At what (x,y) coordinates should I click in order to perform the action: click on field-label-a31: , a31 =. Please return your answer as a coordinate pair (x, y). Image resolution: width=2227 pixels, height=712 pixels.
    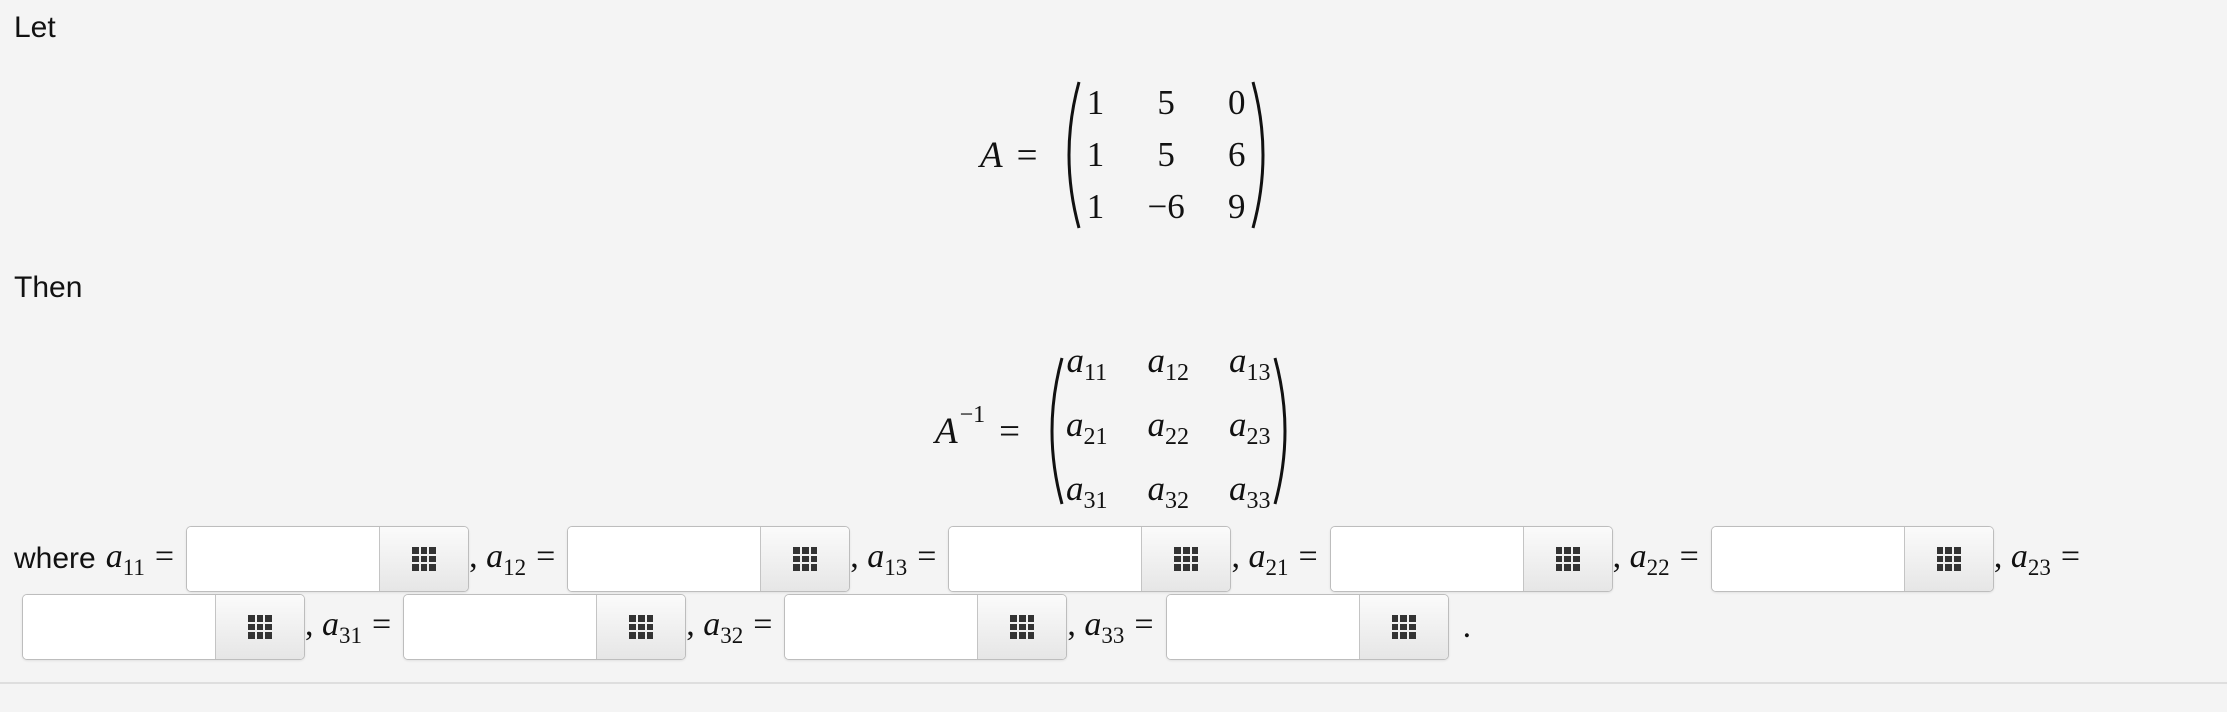
    Looking at the image, I should click on (354, 627).